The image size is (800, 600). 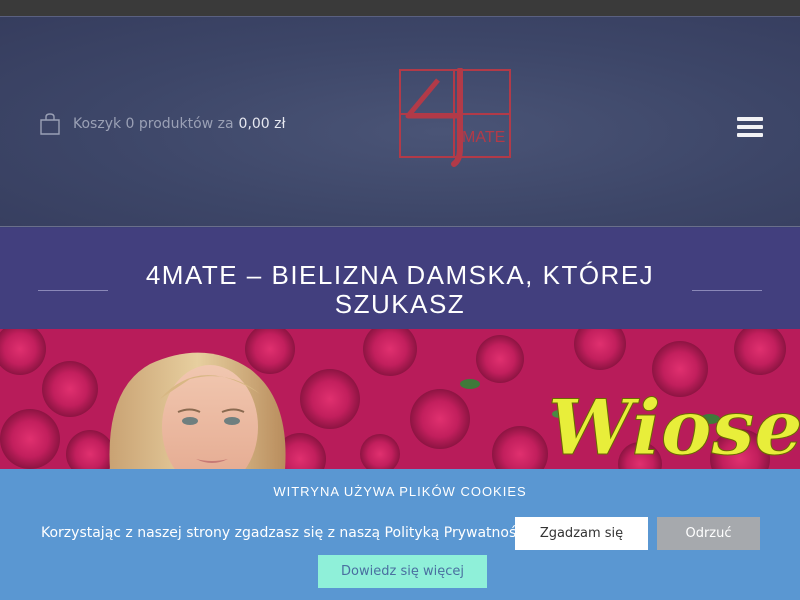 What do you see at coordinates (153, 124) in the screenshot?
I see `cart-label: Koszyk 0 produktów za` at bounding box center [153, 124].